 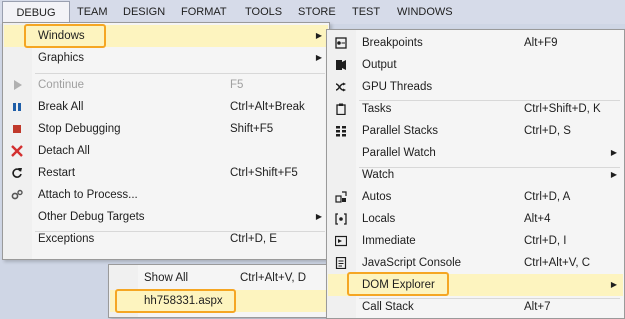 I want to click on debug-item-stop-debugging: Stop Debugging Shift+F5, so click(x=166, y=129).